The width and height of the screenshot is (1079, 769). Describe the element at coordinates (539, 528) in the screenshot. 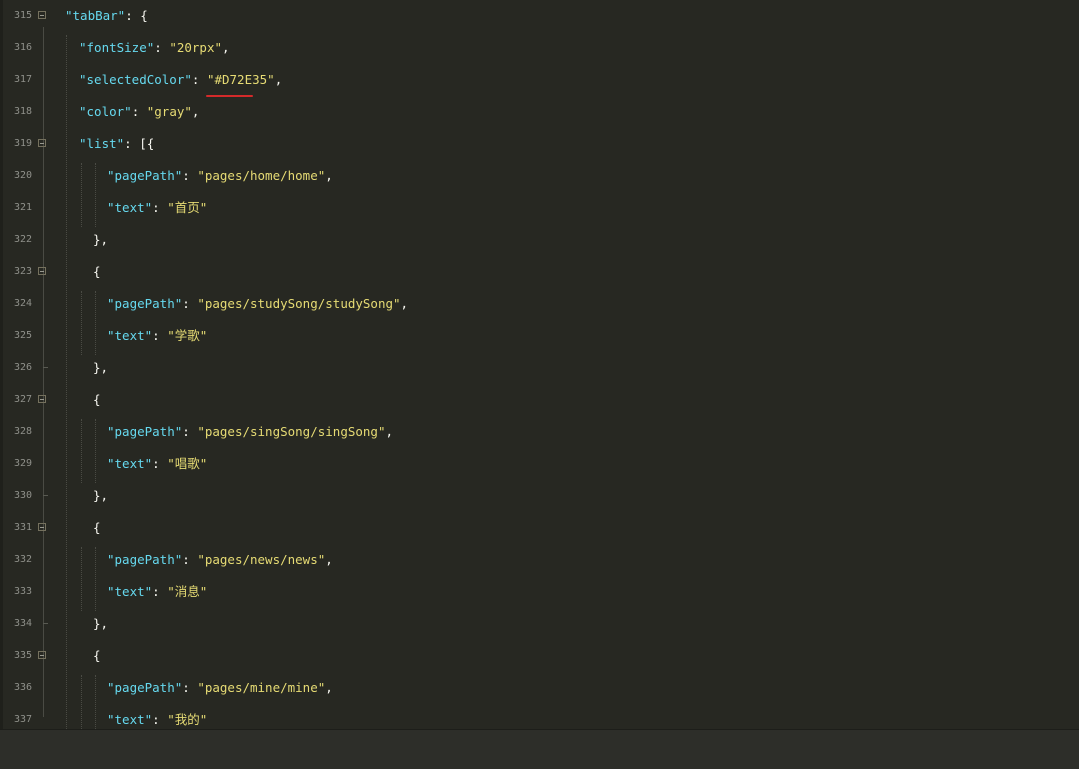

I see `code-line: 331 {` at that location.